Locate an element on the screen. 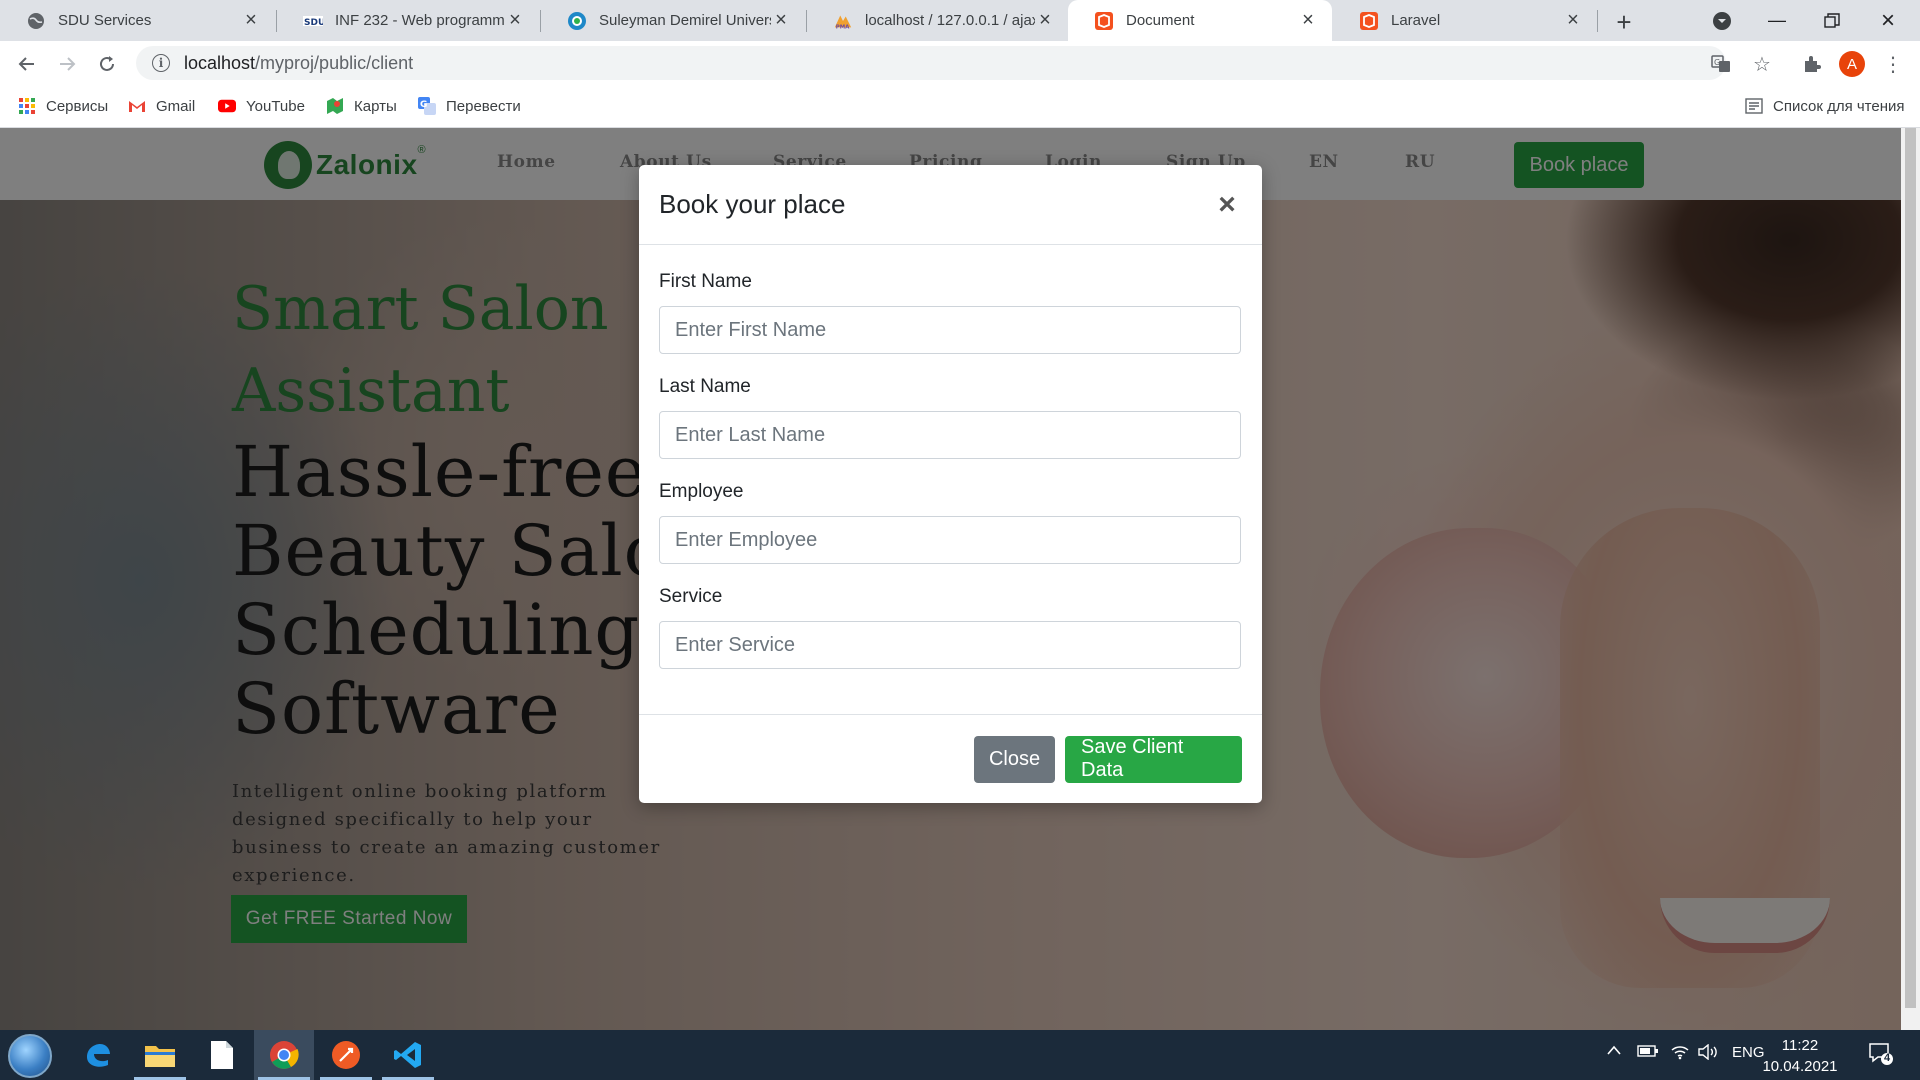 This screenshot has height=1080, width=1920. site-info-icon: i is located at coordinates (161, 63).